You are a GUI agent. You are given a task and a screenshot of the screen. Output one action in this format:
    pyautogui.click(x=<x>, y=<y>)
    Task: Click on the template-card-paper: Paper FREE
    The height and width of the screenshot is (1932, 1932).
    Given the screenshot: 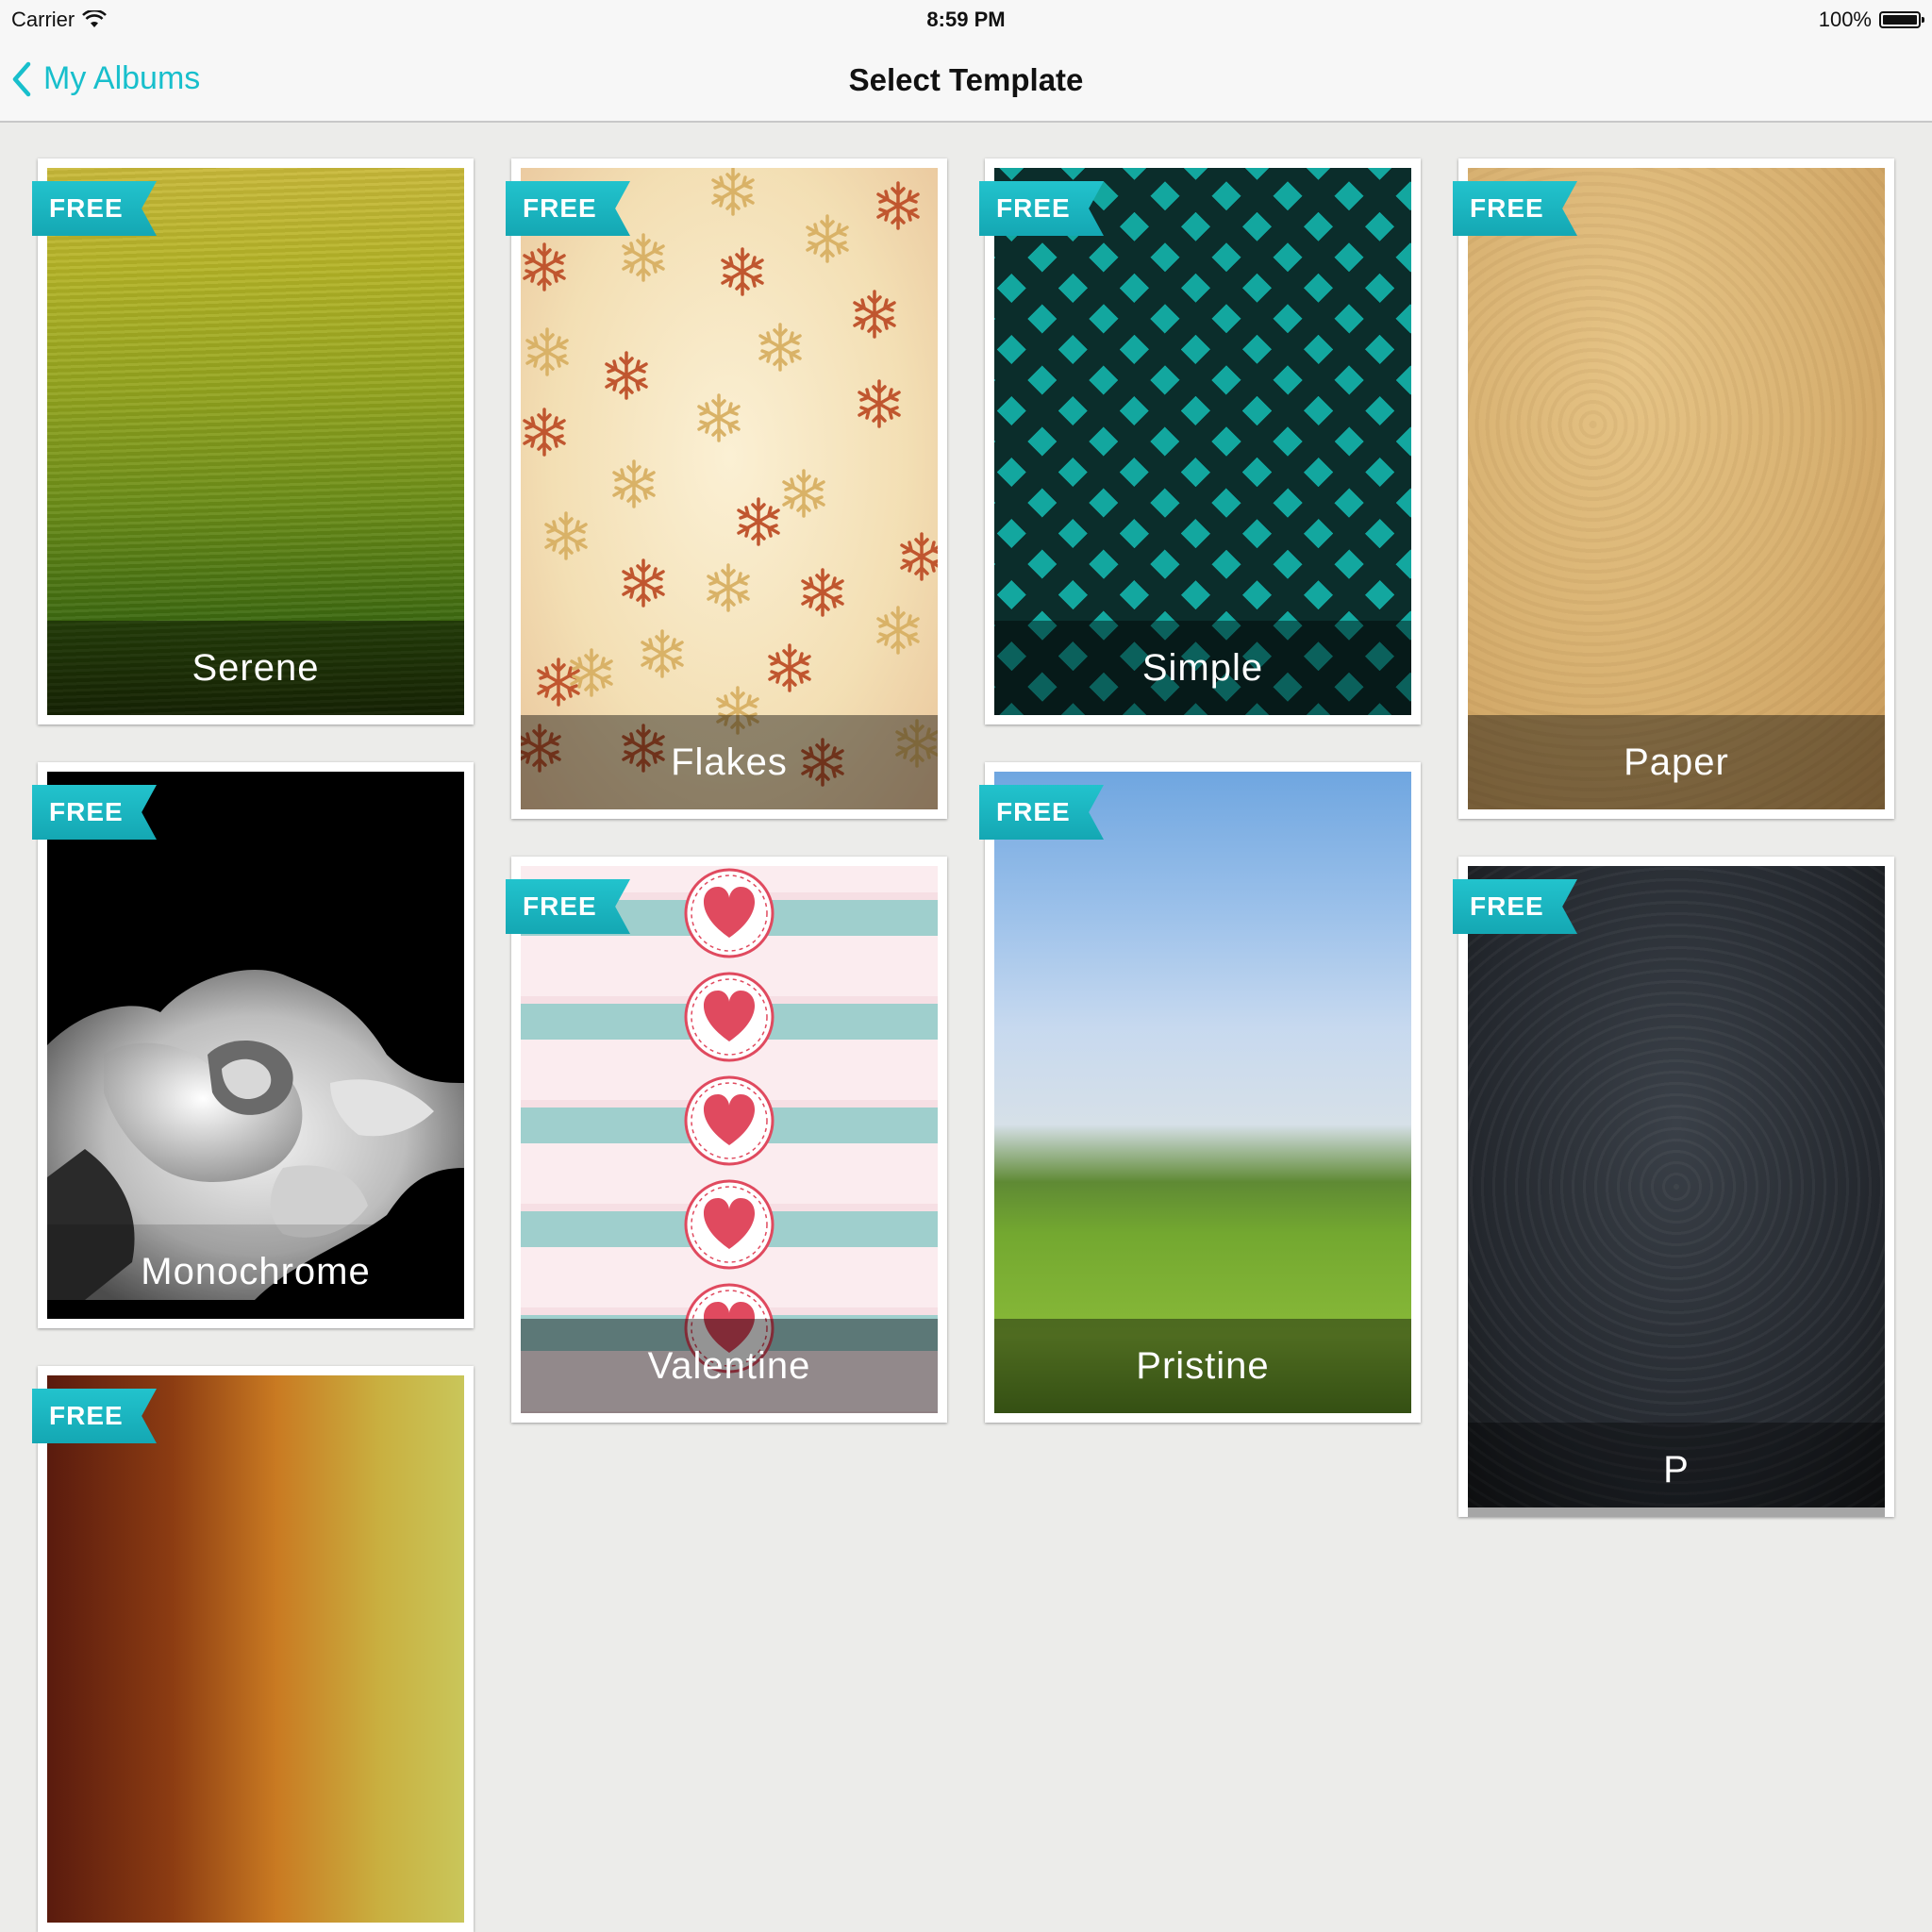 What is the action you would take?
    pyautogui.click(x=1674, y=489)
    